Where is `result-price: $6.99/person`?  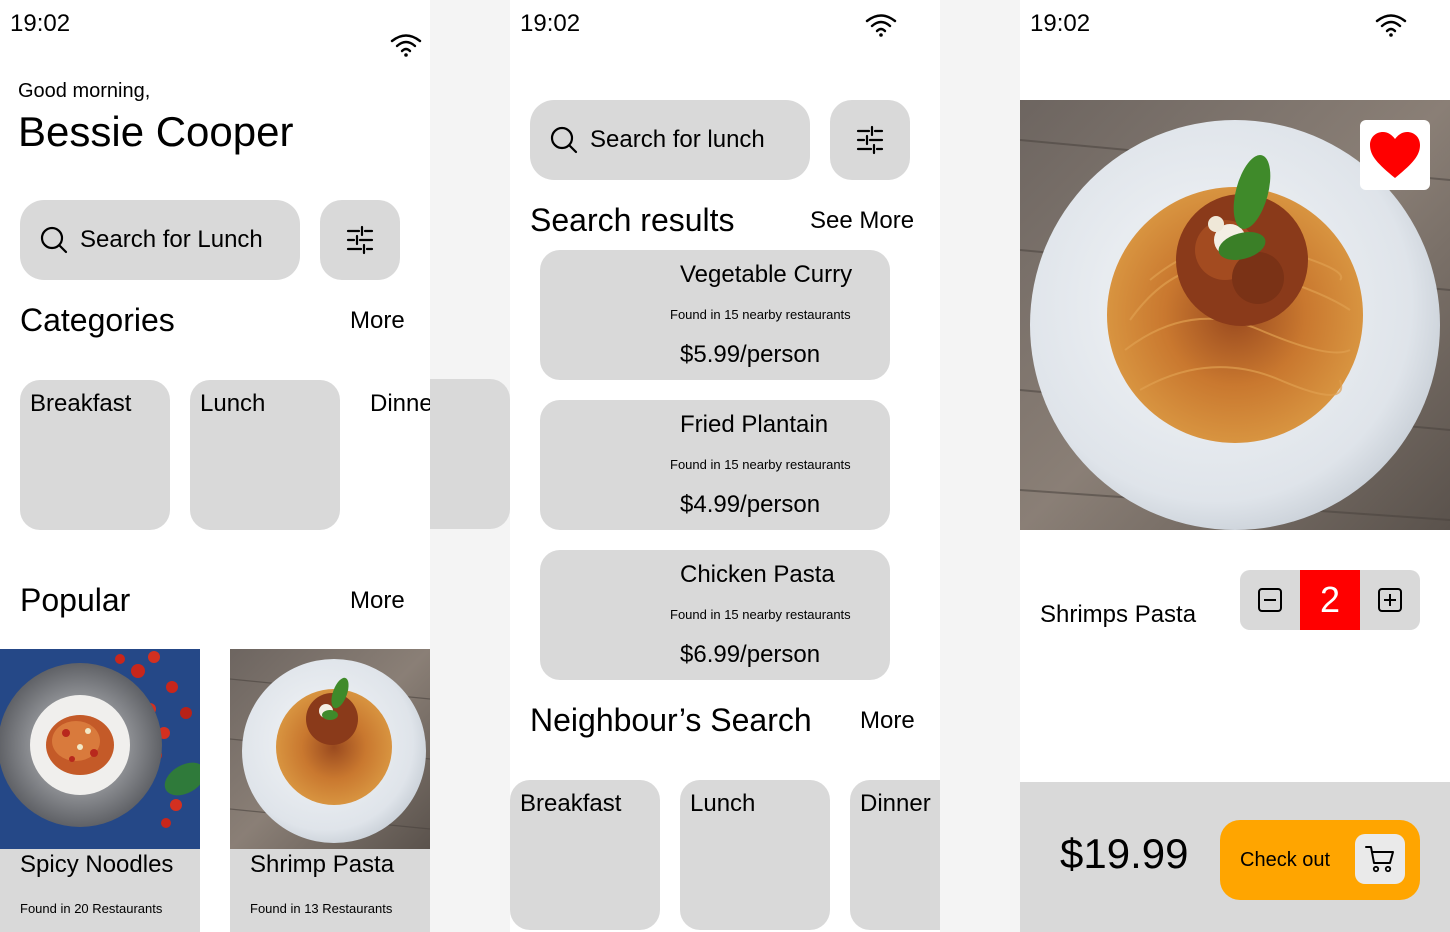 result-price: $6.99/person is located at coordinates (750, 654).